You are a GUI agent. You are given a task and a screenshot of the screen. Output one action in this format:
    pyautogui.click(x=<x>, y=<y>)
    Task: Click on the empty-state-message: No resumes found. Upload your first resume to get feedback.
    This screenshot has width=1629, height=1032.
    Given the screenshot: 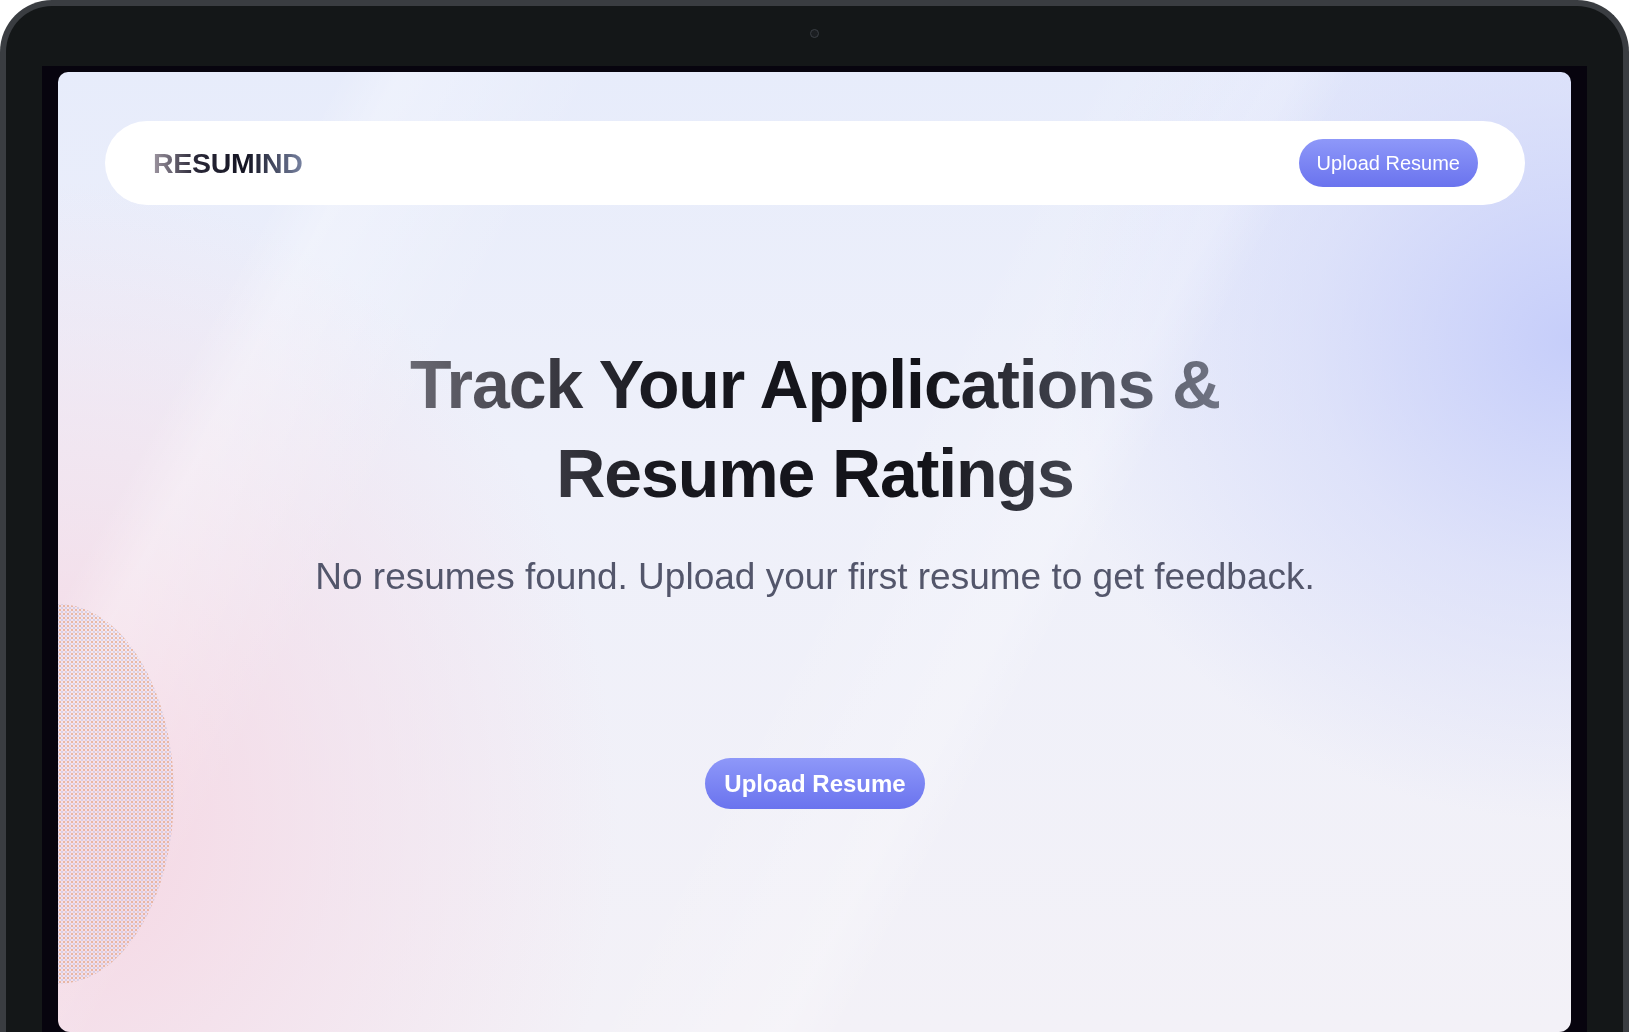 What is the action you would take?
    pyautogui.click(x=815, y=577)
    